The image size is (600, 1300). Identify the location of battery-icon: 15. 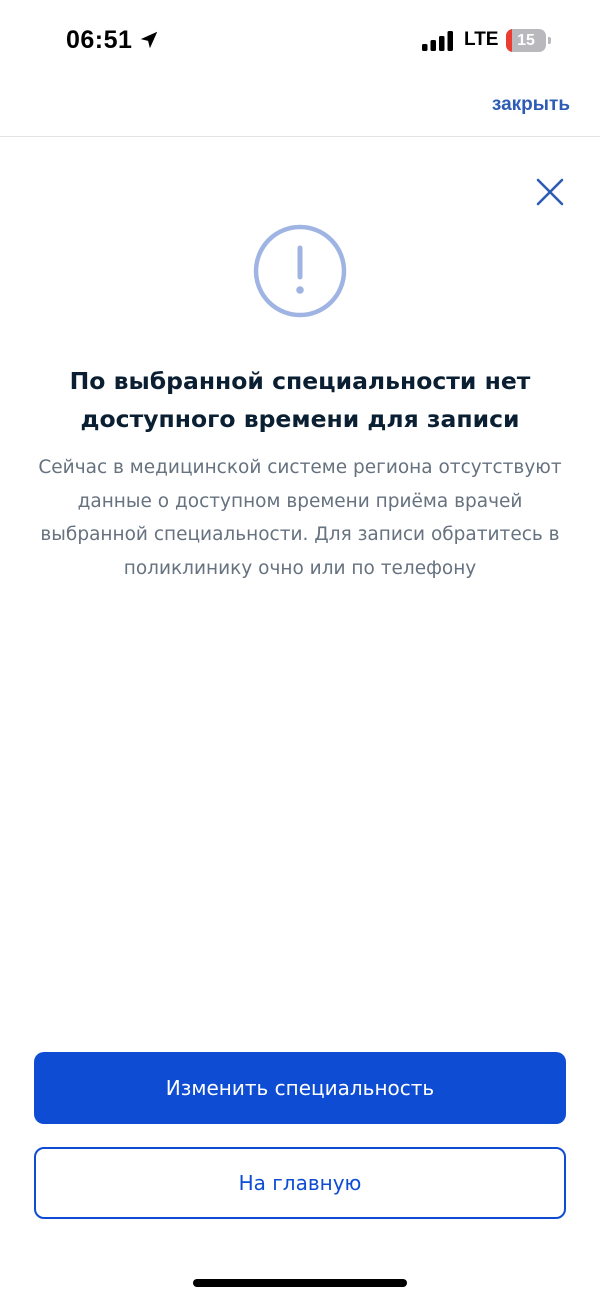
(528, 40).